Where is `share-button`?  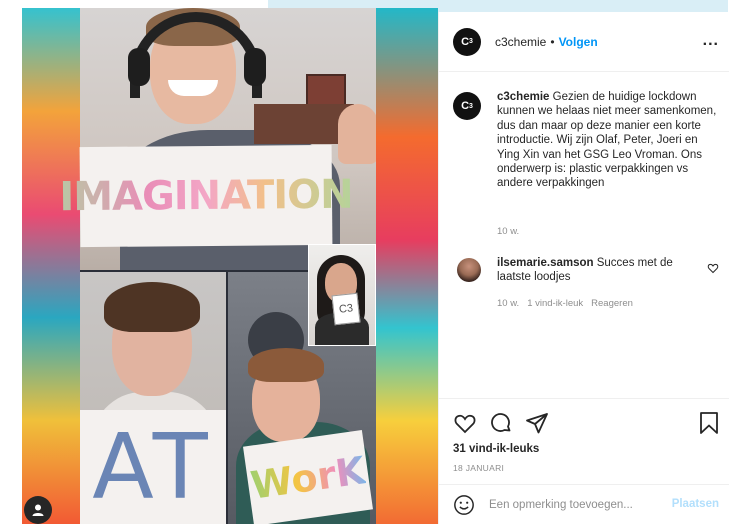
share-button is located at coordinates (537, 423).